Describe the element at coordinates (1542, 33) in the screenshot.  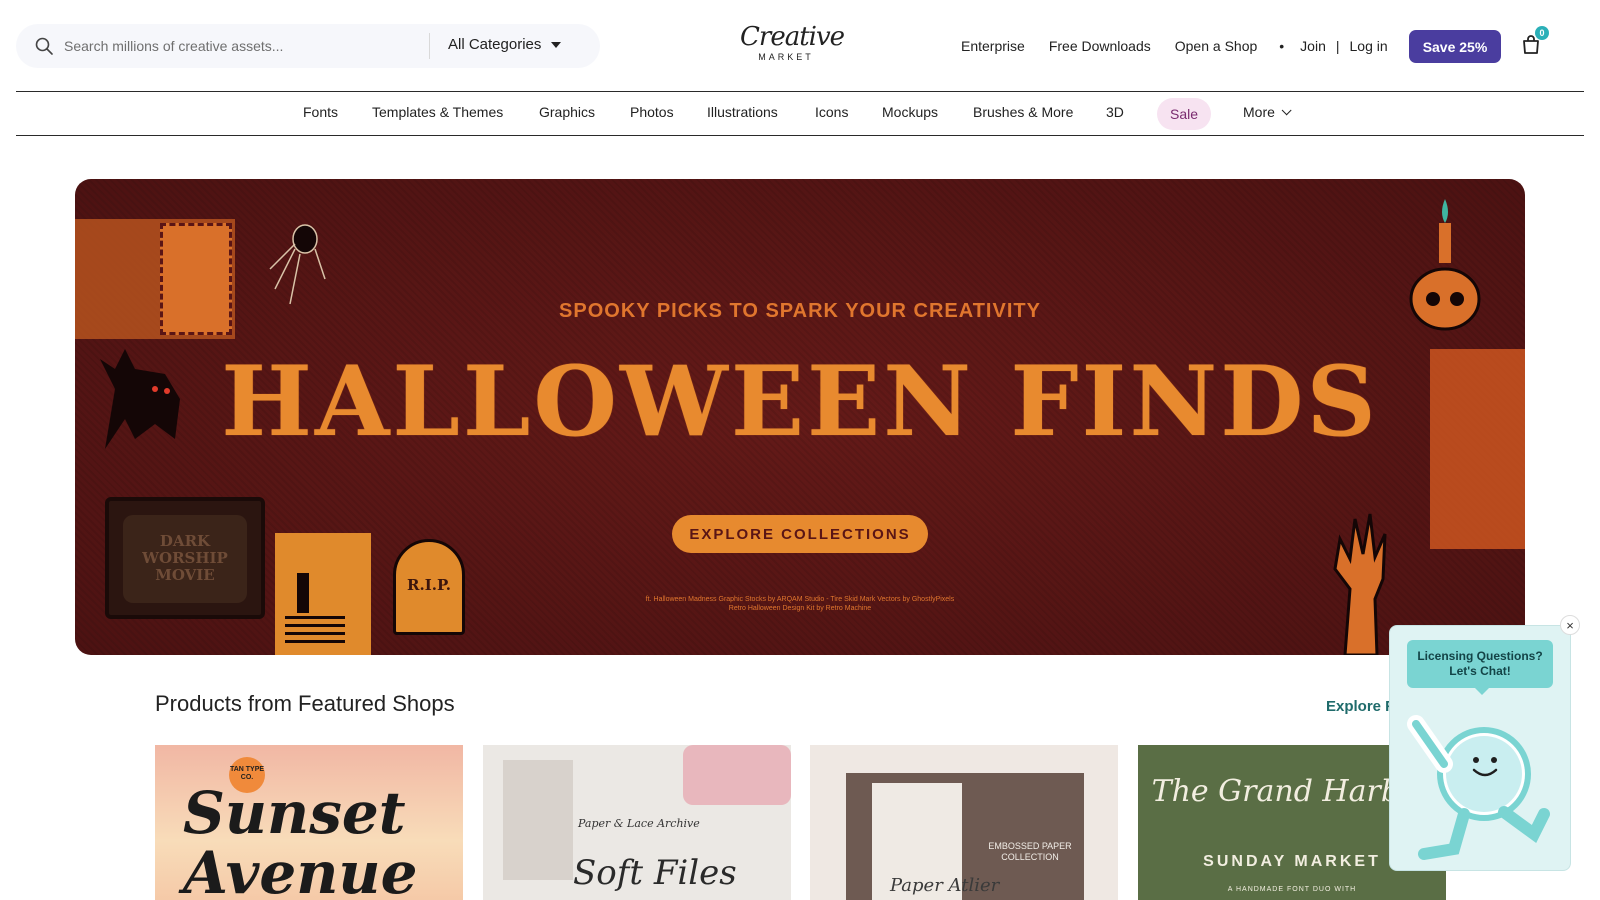
I see `cart-count-badge: 0` at that location.